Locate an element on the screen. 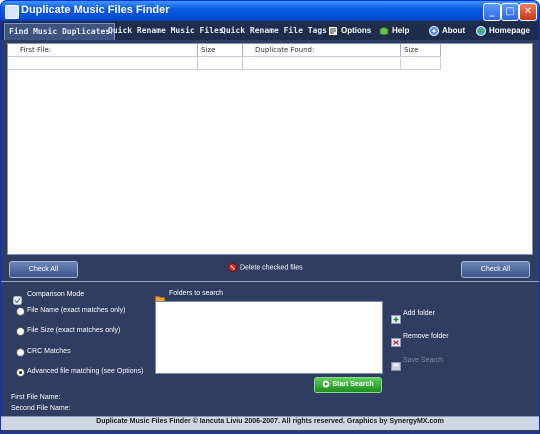  folders-to-search-heading: Folders to search is located at coordinates (196, 293).